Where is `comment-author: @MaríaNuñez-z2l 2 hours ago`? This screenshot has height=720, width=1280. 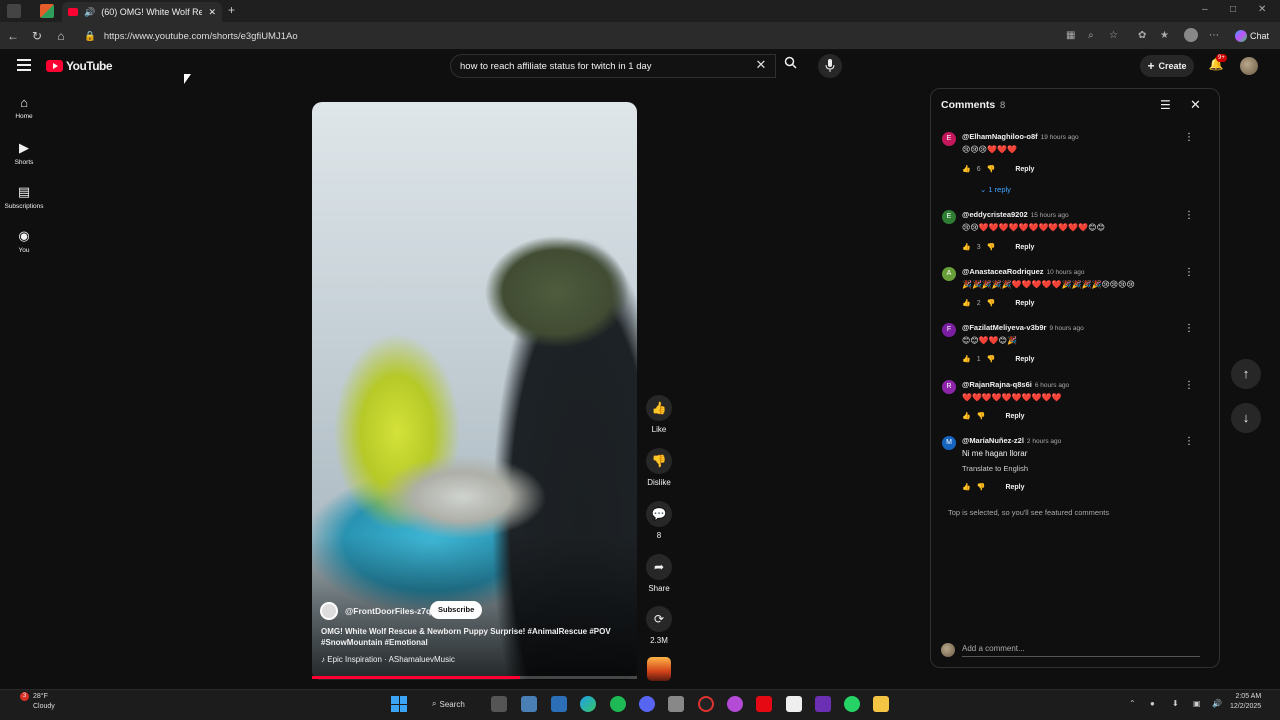
comment-author: @MaríaNuñez-z2l 2 hours ago is located at coordinates (1011, 440).